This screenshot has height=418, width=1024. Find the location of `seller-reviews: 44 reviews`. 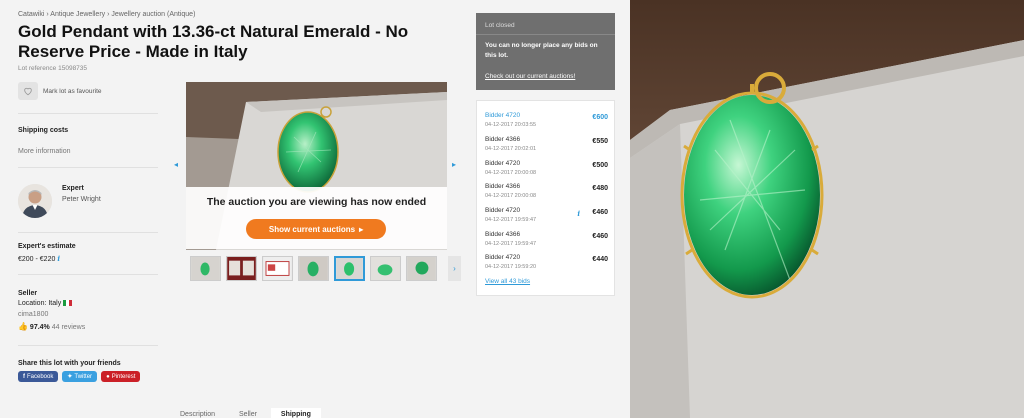

seller-reviews: 44 reviews is located at coordinates (68, 327).